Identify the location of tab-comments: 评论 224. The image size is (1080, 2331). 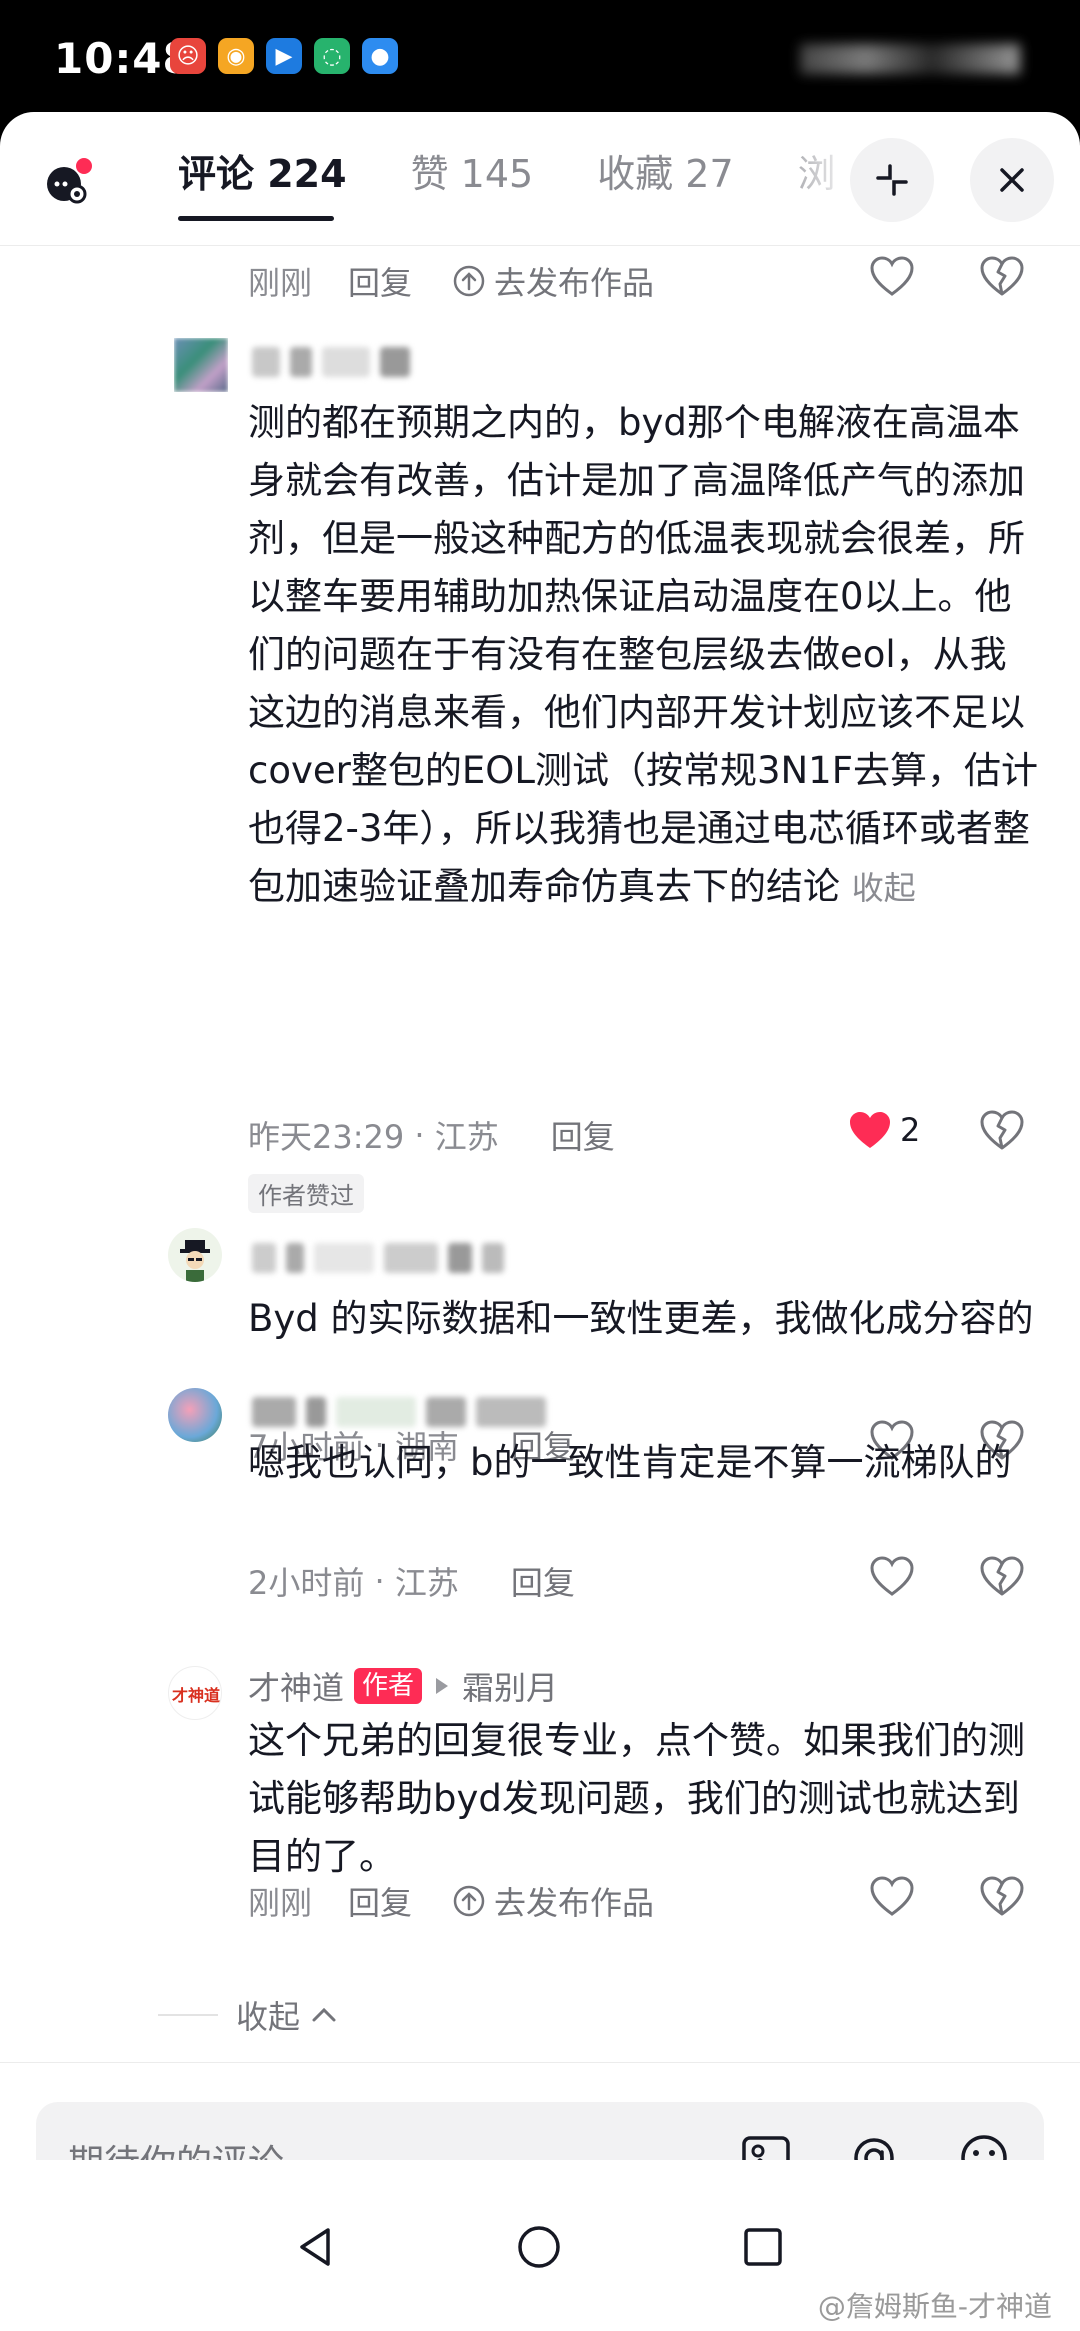
(262, 174).